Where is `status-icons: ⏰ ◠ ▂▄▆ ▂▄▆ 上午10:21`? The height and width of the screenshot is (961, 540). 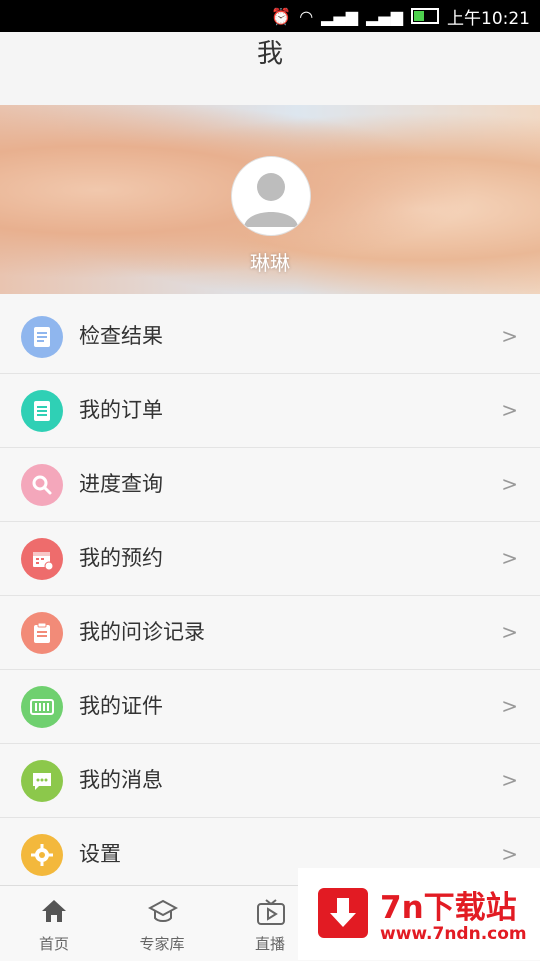 status-icons: ⏰ ◠ ▂▄▆ ▂▄▆ 上午10:21 is located at coordinates (400, 16).